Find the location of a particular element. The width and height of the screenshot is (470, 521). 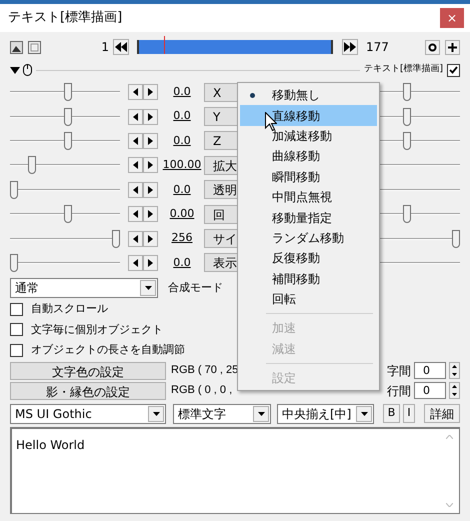

collapse-icon is located at coordinates (15, 70).